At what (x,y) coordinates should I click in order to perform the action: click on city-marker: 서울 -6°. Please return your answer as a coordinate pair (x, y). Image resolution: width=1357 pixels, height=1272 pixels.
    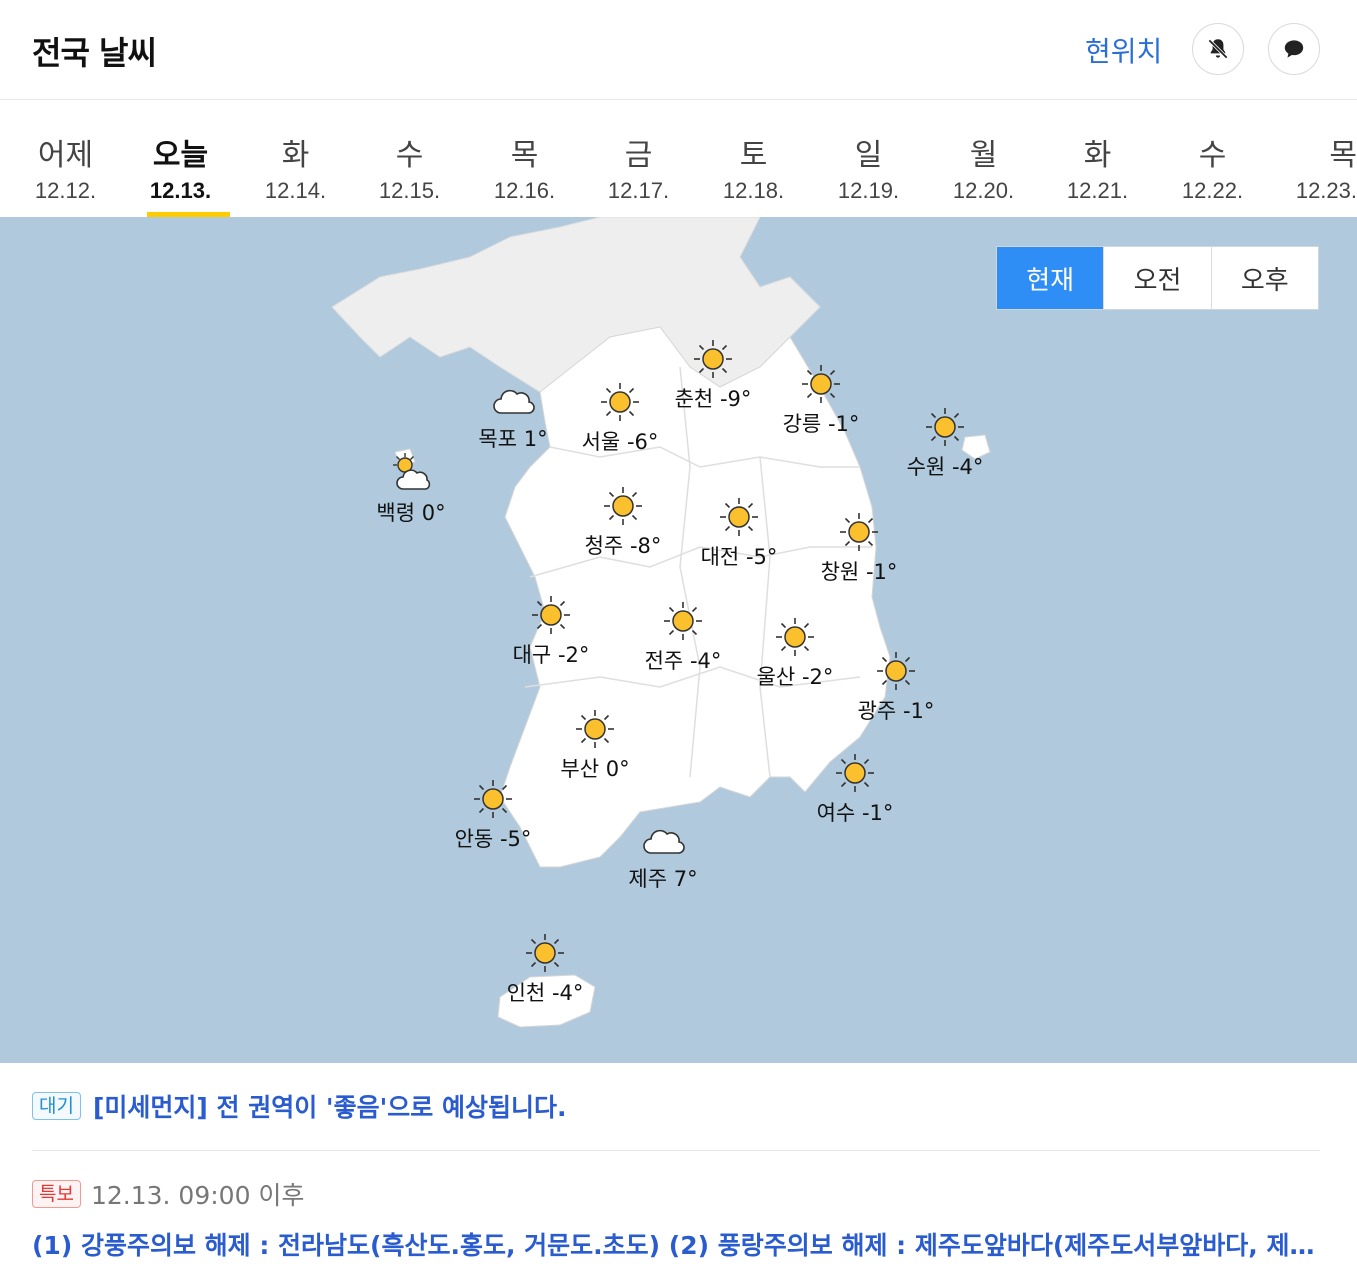
    Looking at the image, I should click on (620, 420).